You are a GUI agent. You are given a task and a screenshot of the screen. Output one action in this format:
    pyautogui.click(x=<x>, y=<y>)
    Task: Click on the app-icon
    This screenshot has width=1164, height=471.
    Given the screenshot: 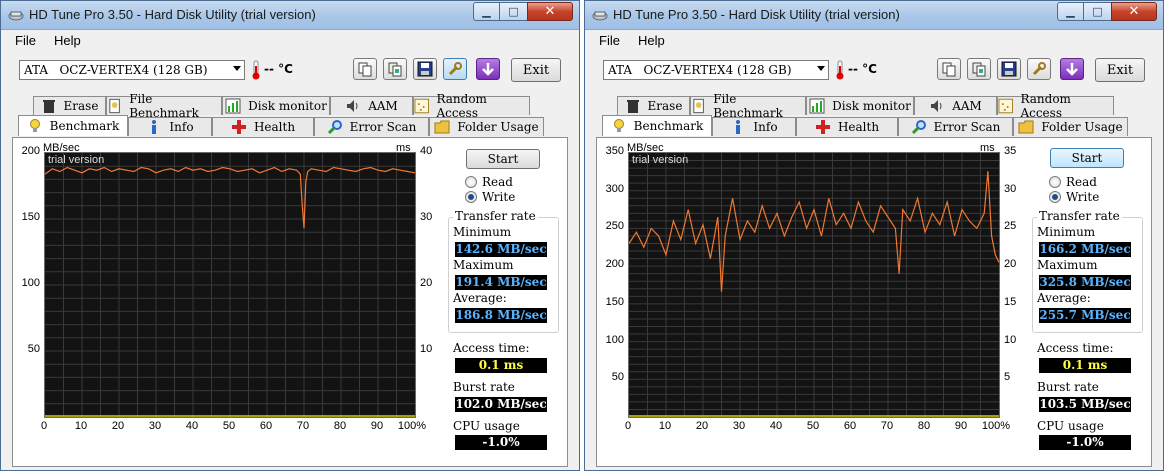 What is the action you would take?
    pyautogui.click(x=16, y=16)
    